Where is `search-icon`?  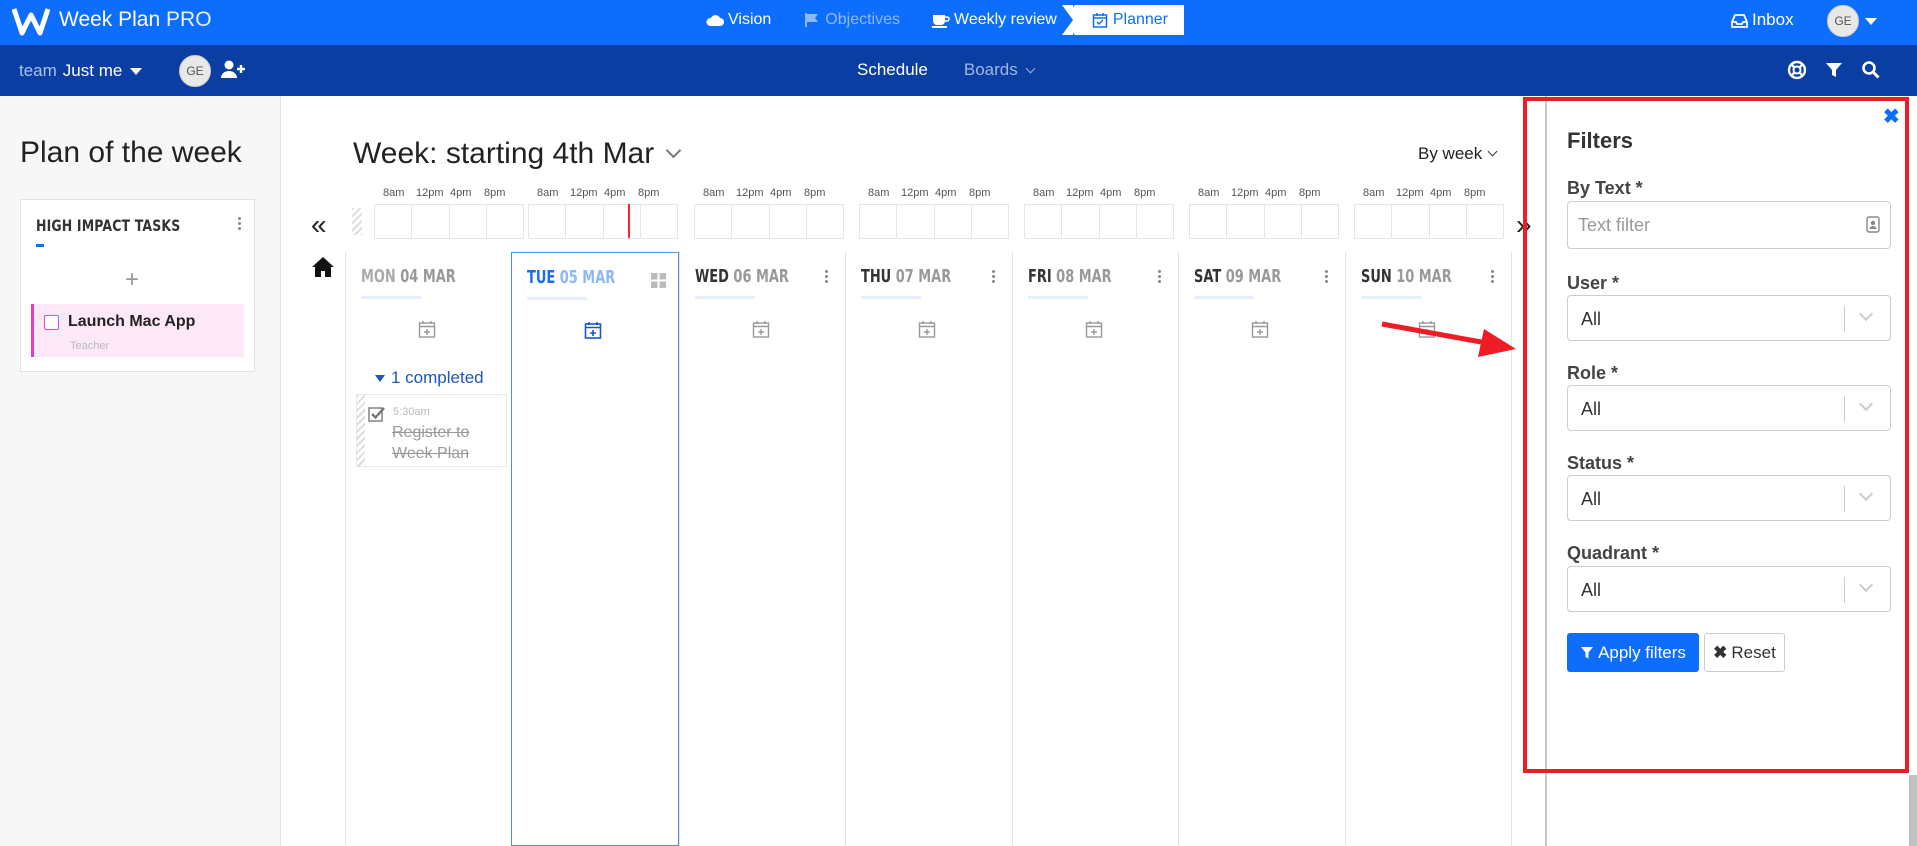 search-icon is located at coordinates (1871, 70).